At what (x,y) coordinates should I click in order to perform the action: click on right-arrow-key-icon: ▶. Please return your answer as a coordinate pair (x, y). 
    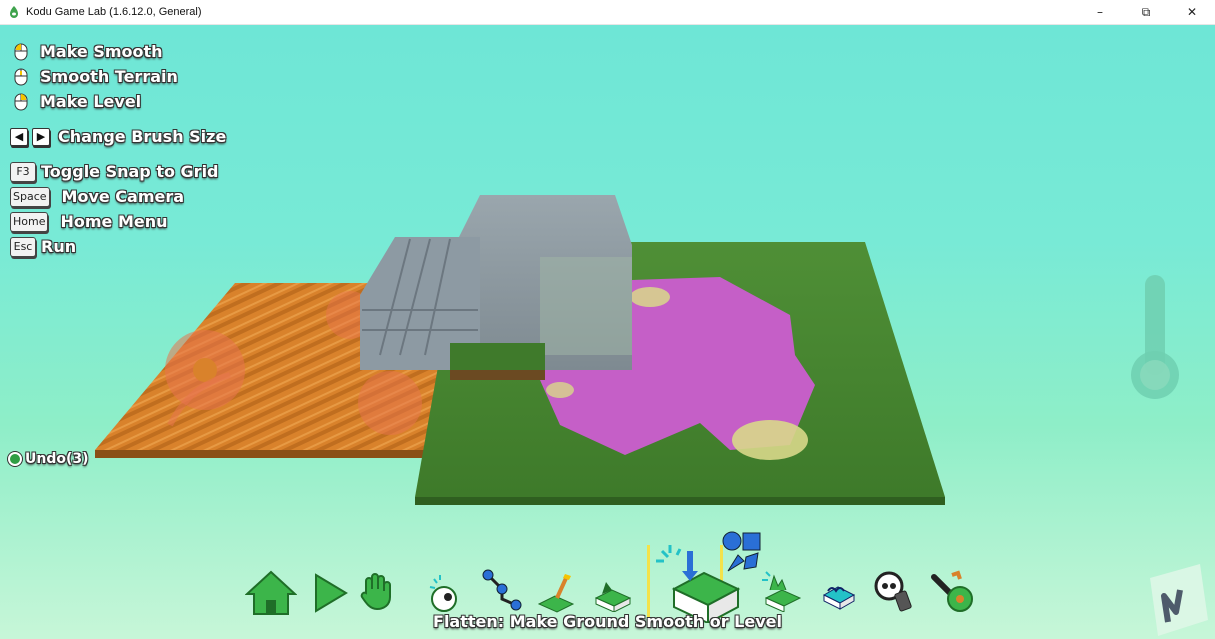
    Looking at the image, I should click on (41, 136).